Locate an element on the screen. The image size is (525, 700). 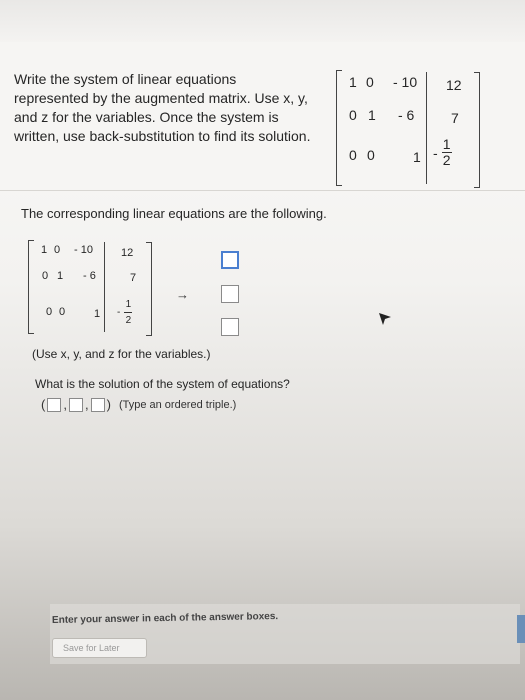
ordered-triple-input: ( , , ) (Type an ordered triple.) is located at coordinates (138, 404).